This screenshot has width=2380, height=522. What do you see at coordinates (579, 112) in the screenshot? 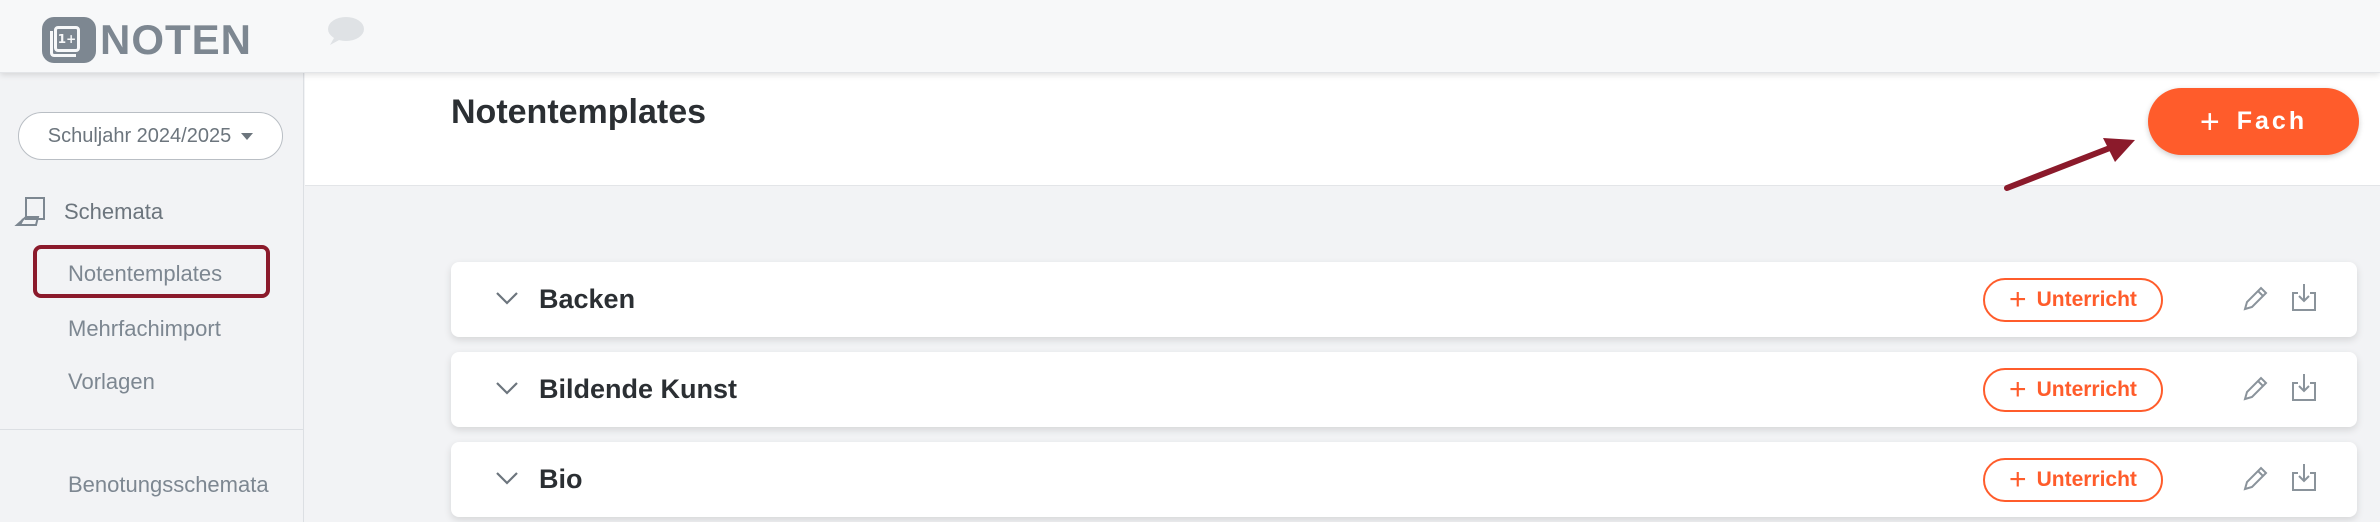
I see `page-title: Notentemplates` at bounding box center [579, 112].